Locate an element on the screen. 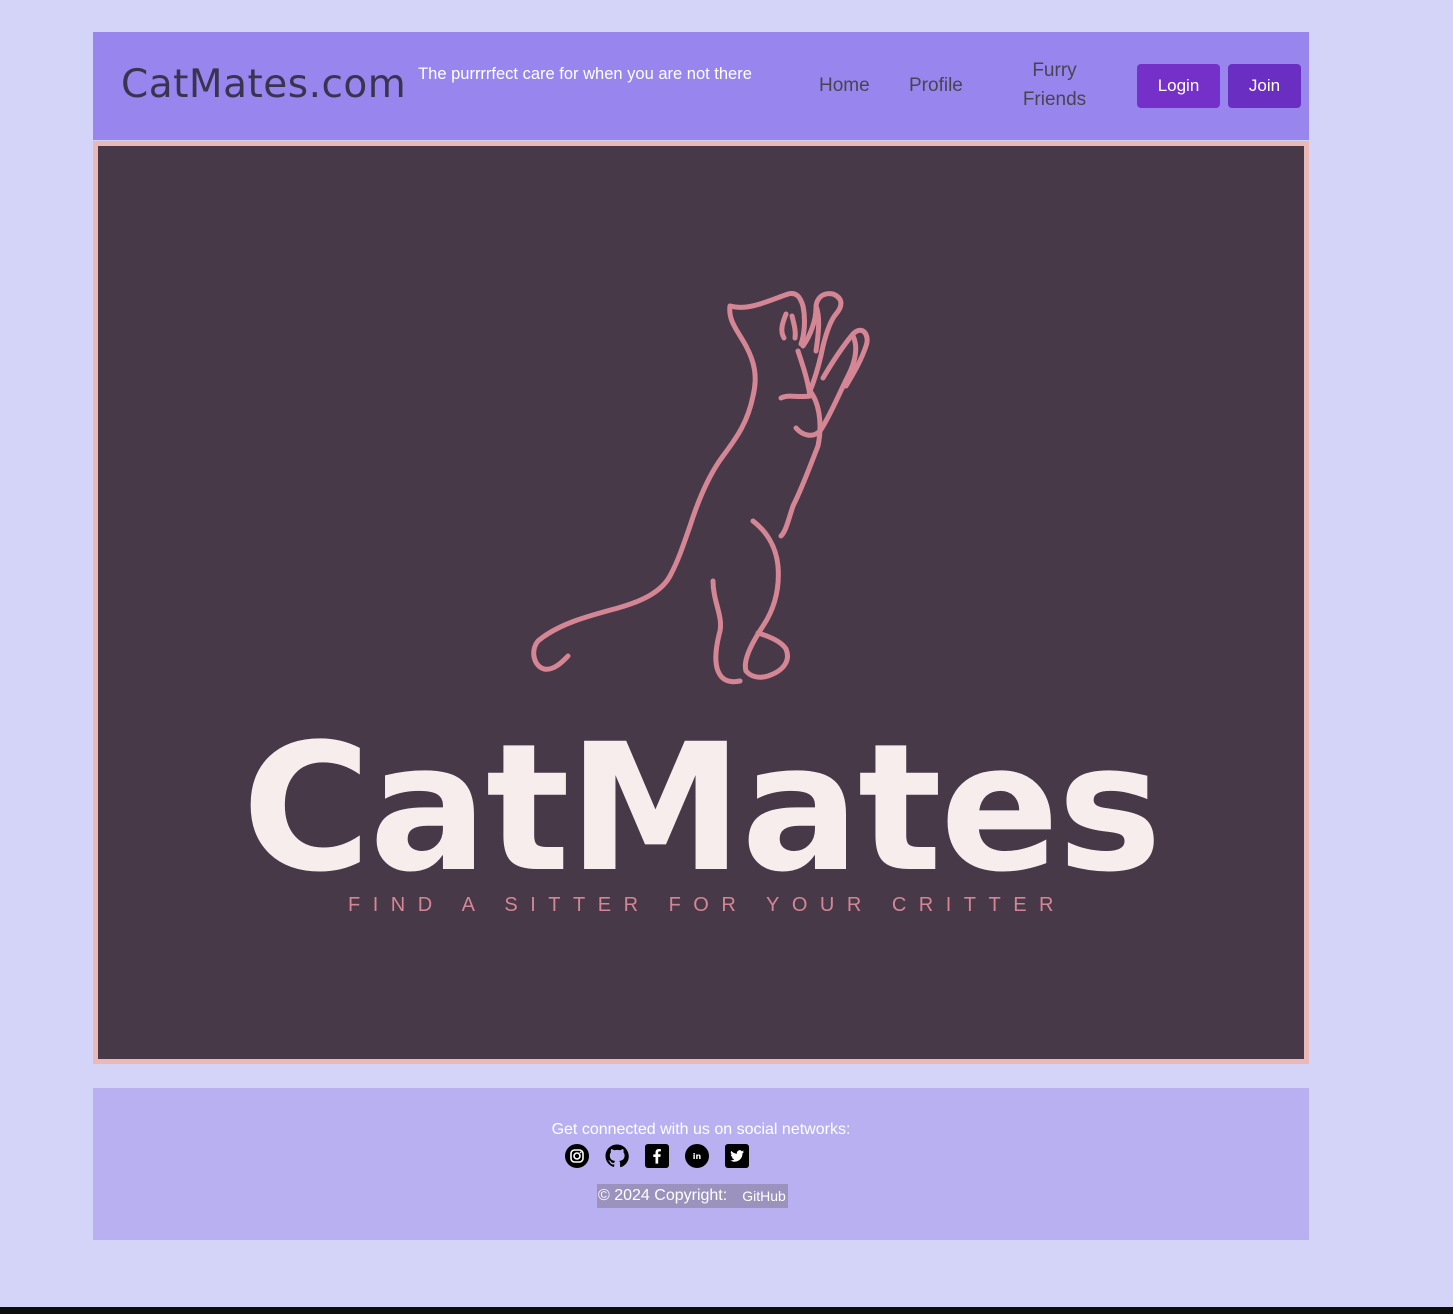 The height and width of the screenshot is (1314, 1453). bottom-edge-bar is located at coordinates (726, 1310).